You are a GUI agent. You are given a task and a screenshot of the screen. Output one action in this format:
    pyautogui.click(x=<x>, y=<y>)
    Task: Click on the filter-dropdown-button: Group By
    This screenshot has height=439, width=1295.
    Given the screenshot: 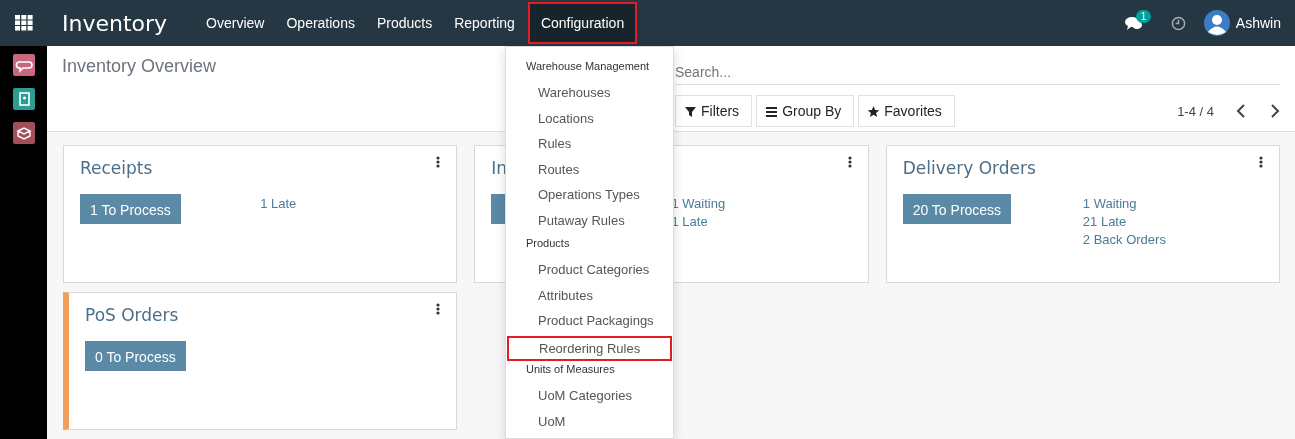 What is the action you would take?
    pyautogui.click(x=805, y=111)
    